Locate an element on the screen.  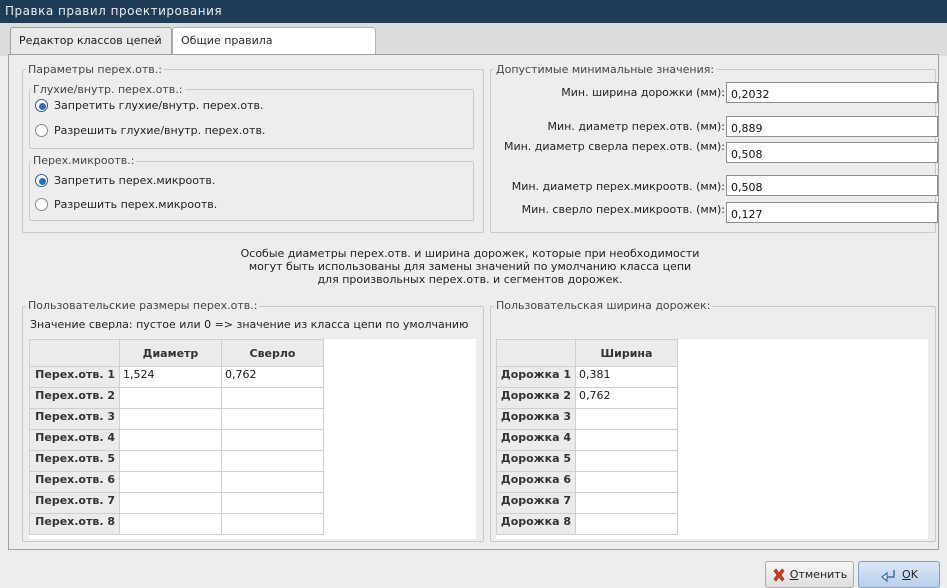
table-row: Перех.отв. 3 is located at coordinates (176, 419).